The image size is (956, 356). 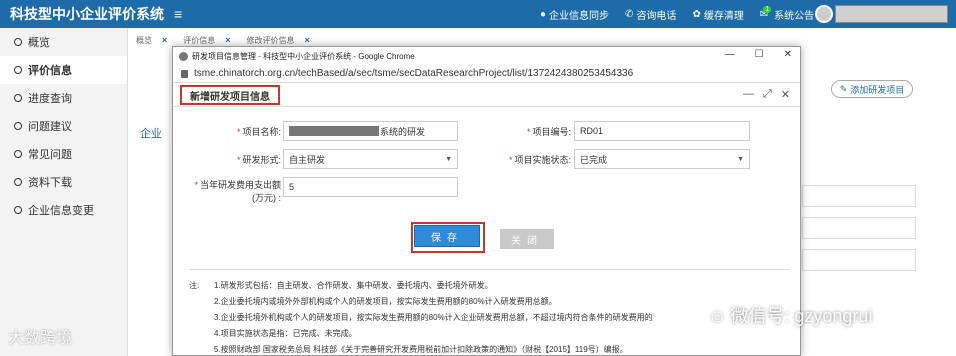 I want to click on status-label: * 项目实施状态:, so click(x=539, y=160).